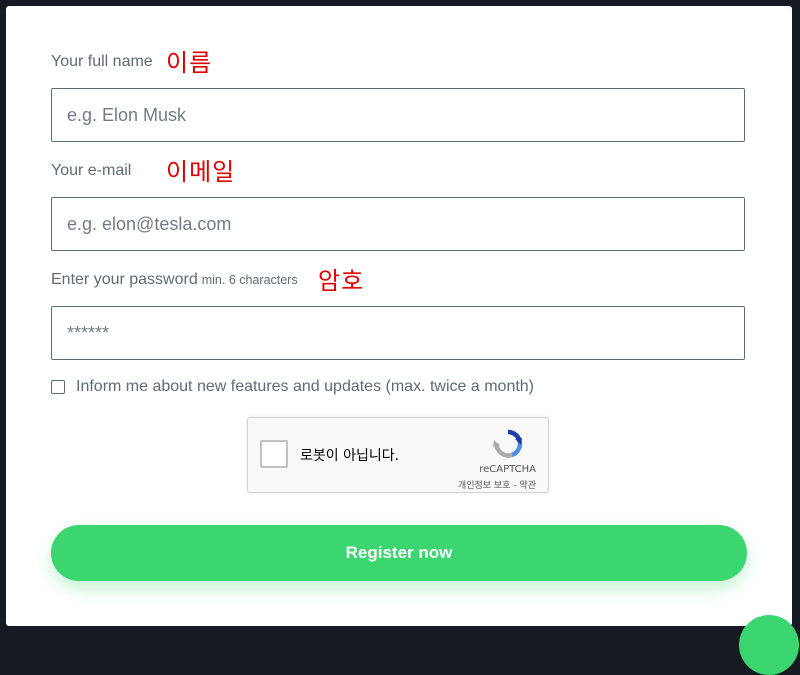  What do you see at coordinates (341, 281) in the screenshot?
I see `password-annotation: 암호` at bounding box center [341, 281].